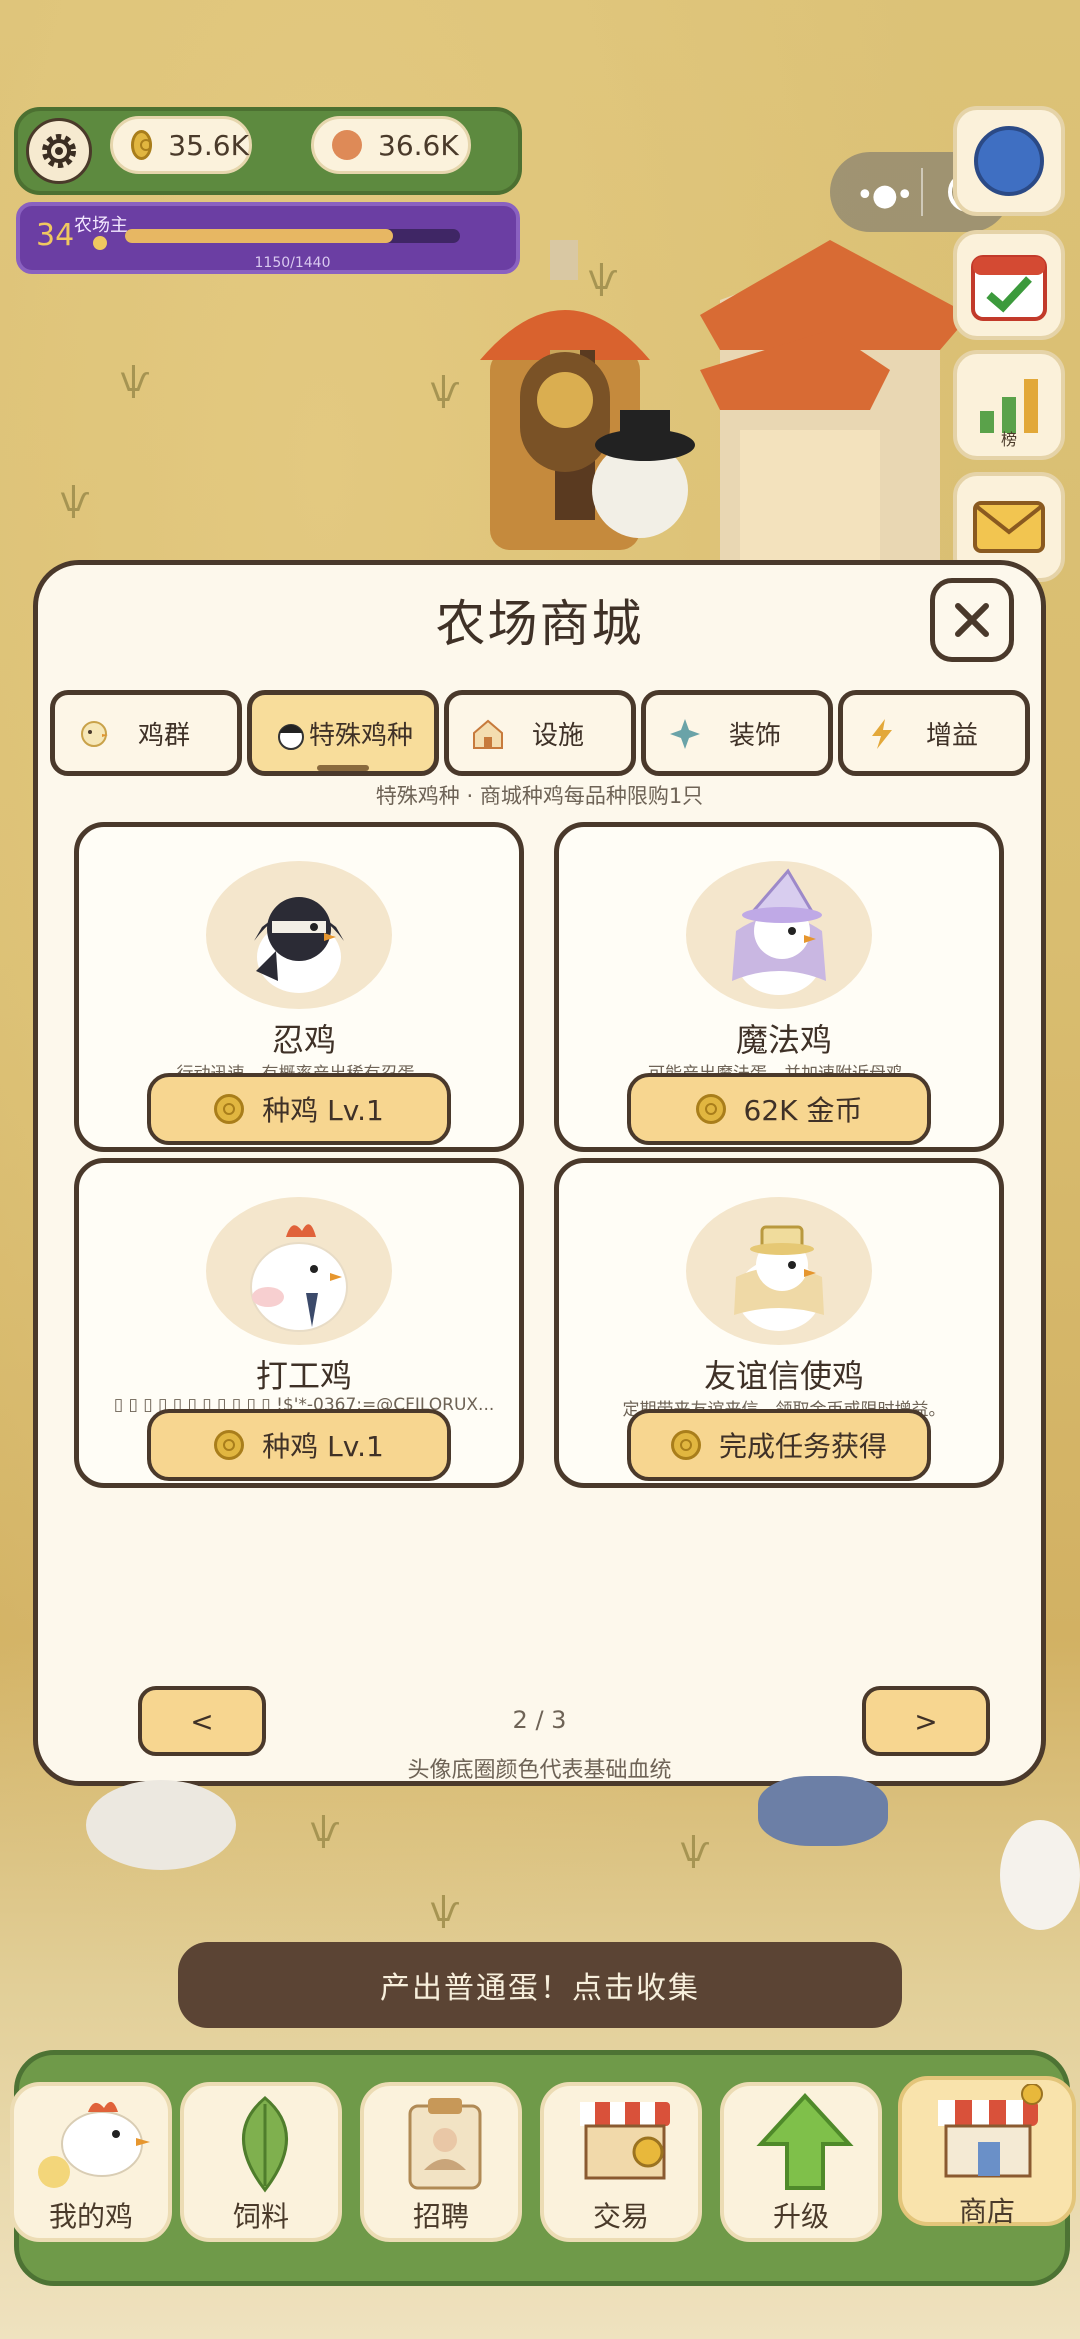 This screenshot has height=2339, width=1080. Describe the element at coordinates (90, 2216) in the screenshot. I see `nav-label: 我的鸡` at that location.